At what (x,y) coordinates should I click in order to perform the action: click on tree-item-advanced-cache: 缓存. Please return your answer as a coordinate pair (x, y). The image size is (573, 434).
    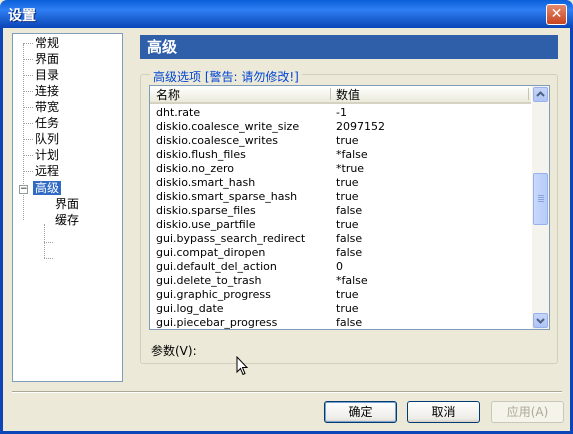
    Looking at the image, I should click on (67, 220).